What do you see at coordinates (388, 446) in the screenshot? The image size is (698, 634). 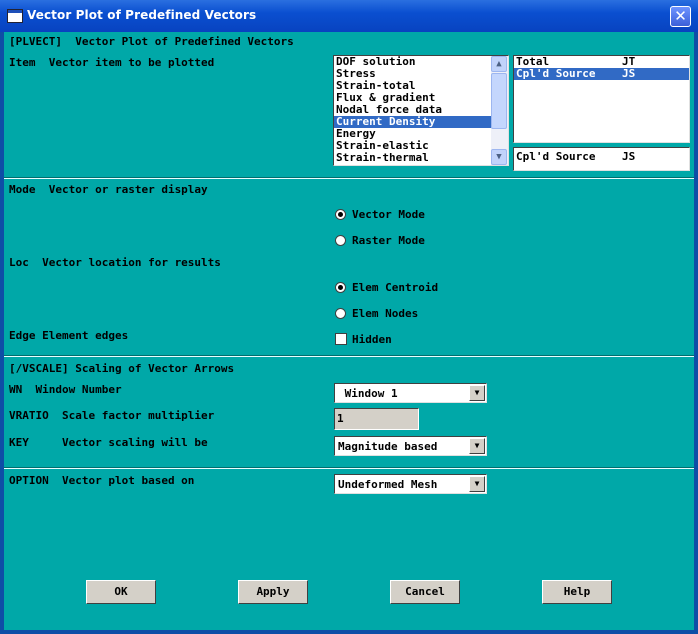 I see `key-value: Magnitude based` at bounding box center [388, 446].